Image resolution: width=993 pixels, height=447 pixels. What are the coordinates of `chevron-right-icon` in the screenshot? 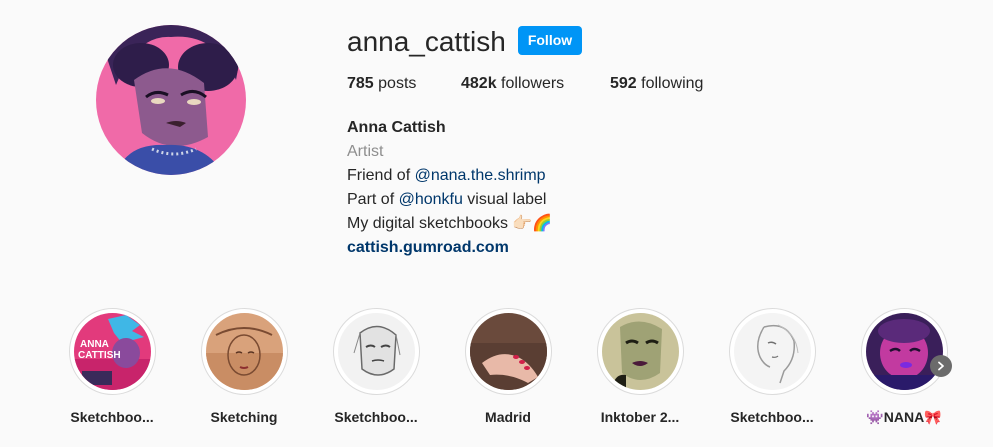 It's located at (941, 366).